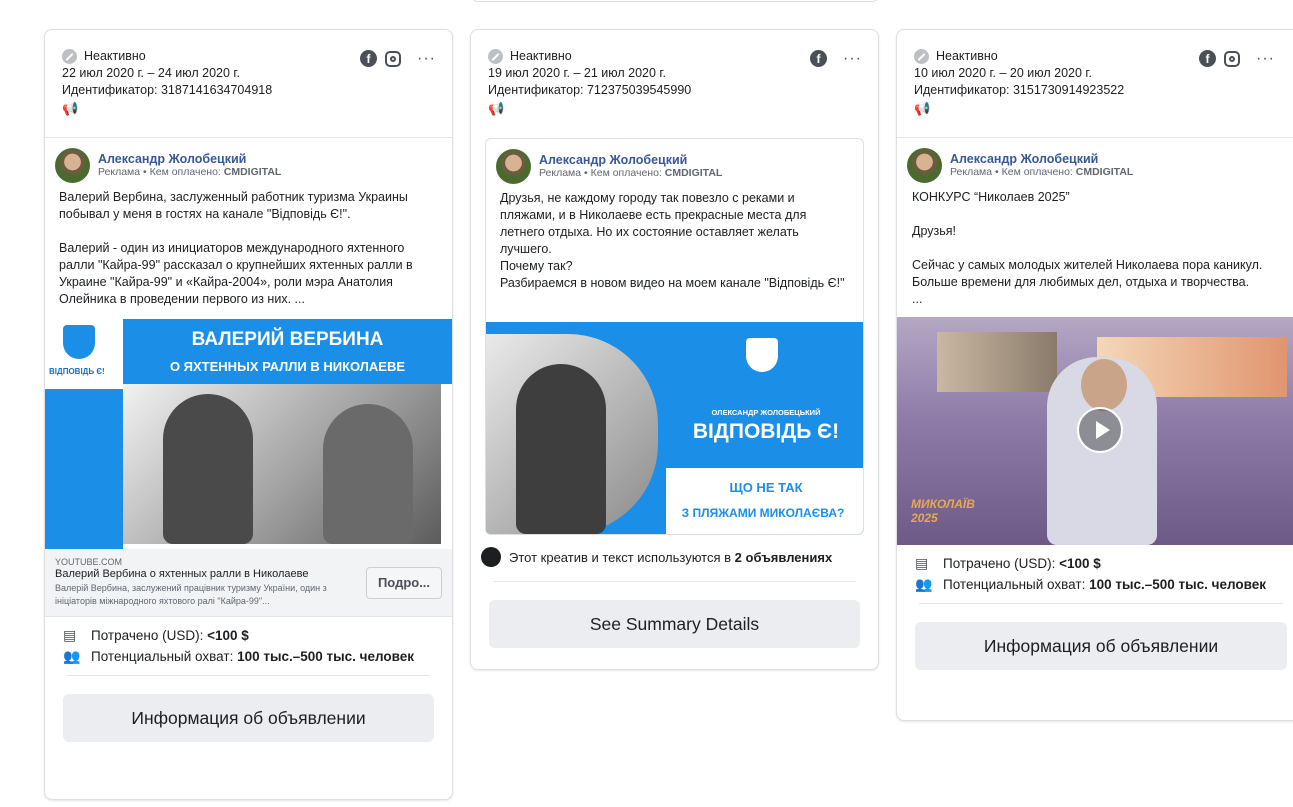 The height and width of the screenshot is (807, 1293). What do you see at coordinates (783, 557) in the screenshot?
I see `creative-count: 2 объявлениях` at bounding box center [783, 557].